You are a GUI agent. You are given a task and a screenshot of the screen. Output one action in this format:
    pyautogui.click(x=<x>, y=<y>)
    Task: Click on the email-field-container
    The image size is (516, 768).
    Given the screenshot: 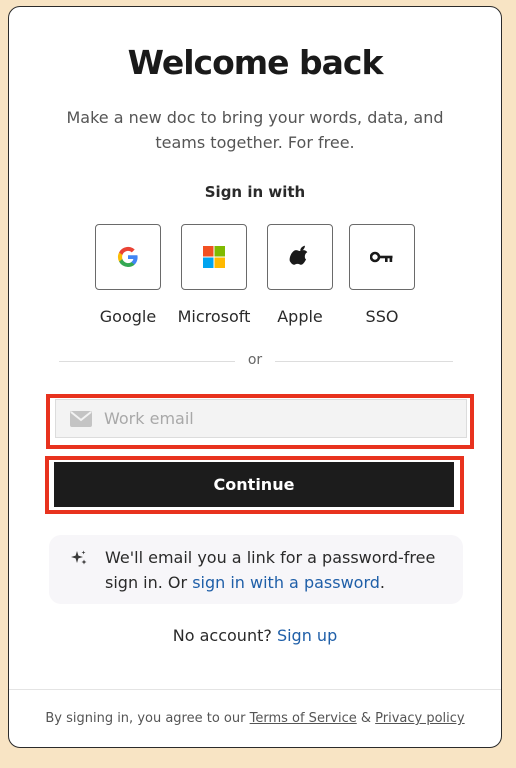 What is the action you would take?
    pyautogui.click(x=261, y=418)
    